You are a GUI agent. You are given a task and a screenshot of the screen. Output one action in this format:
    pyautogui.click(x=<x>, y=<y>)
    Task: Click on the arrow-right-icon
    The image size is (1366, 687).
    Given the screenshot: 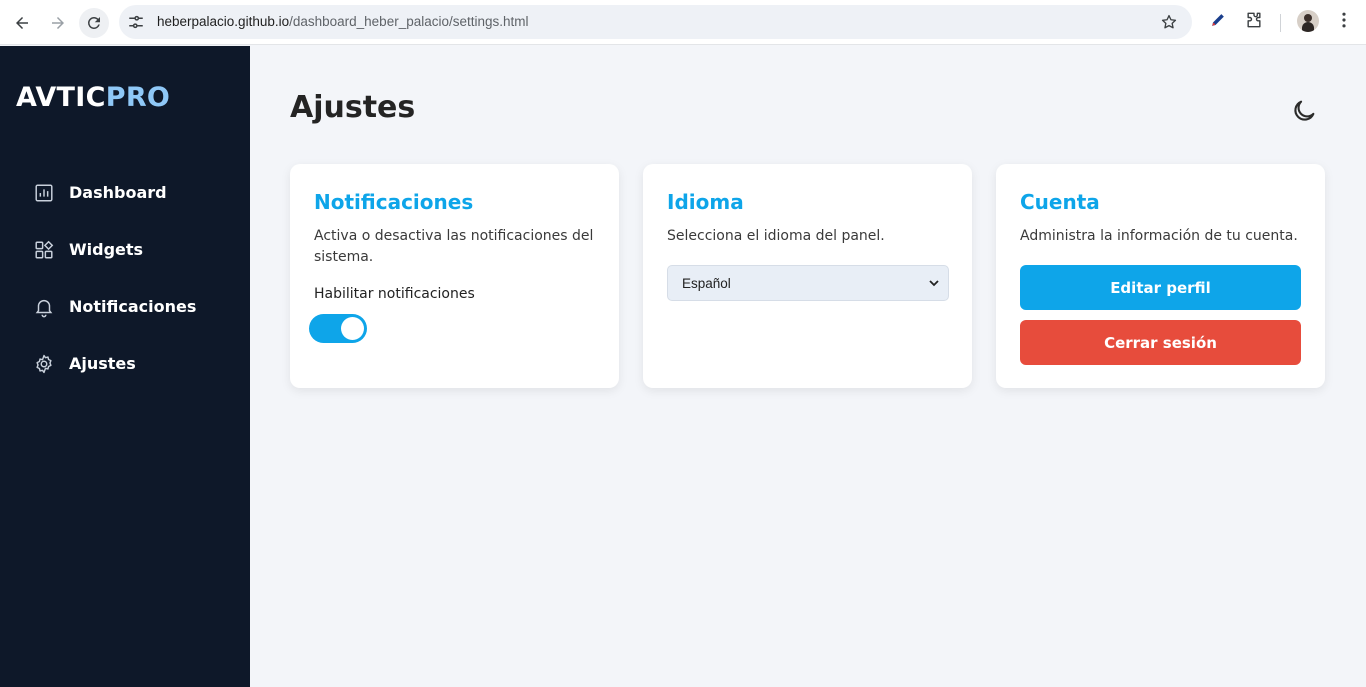 What is the action you would take?
    pyautogui.click(x=58, y=23)
    